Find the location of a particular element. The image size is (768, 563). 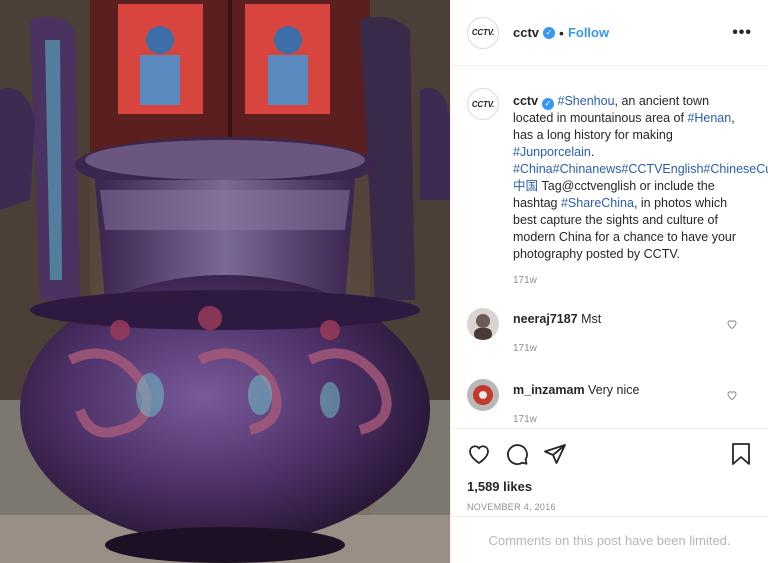

author-avatar: CCTV. is located at coordinates (483, 32).